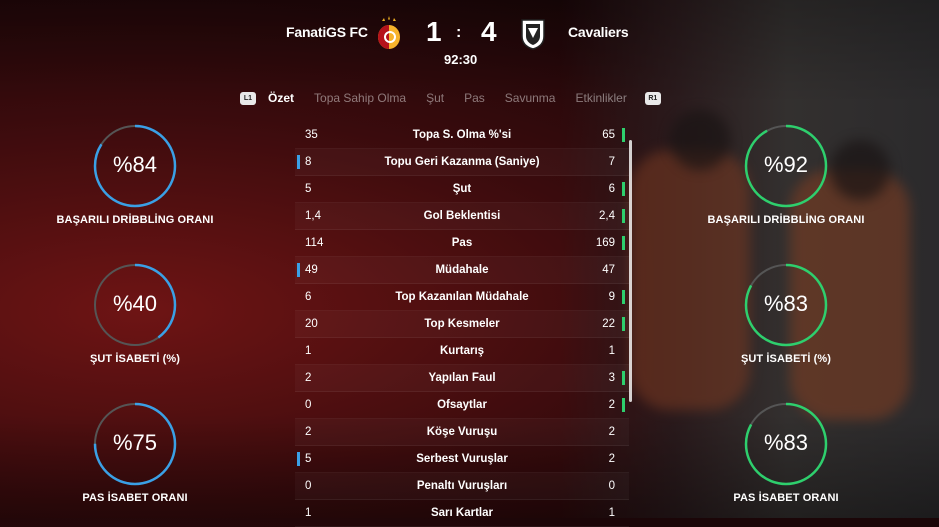 The height and width of the screenshot is (527, 939). I want to click on ring-label: BAŞARILI DRİBBLİNG ORANI, so click(786, 220).